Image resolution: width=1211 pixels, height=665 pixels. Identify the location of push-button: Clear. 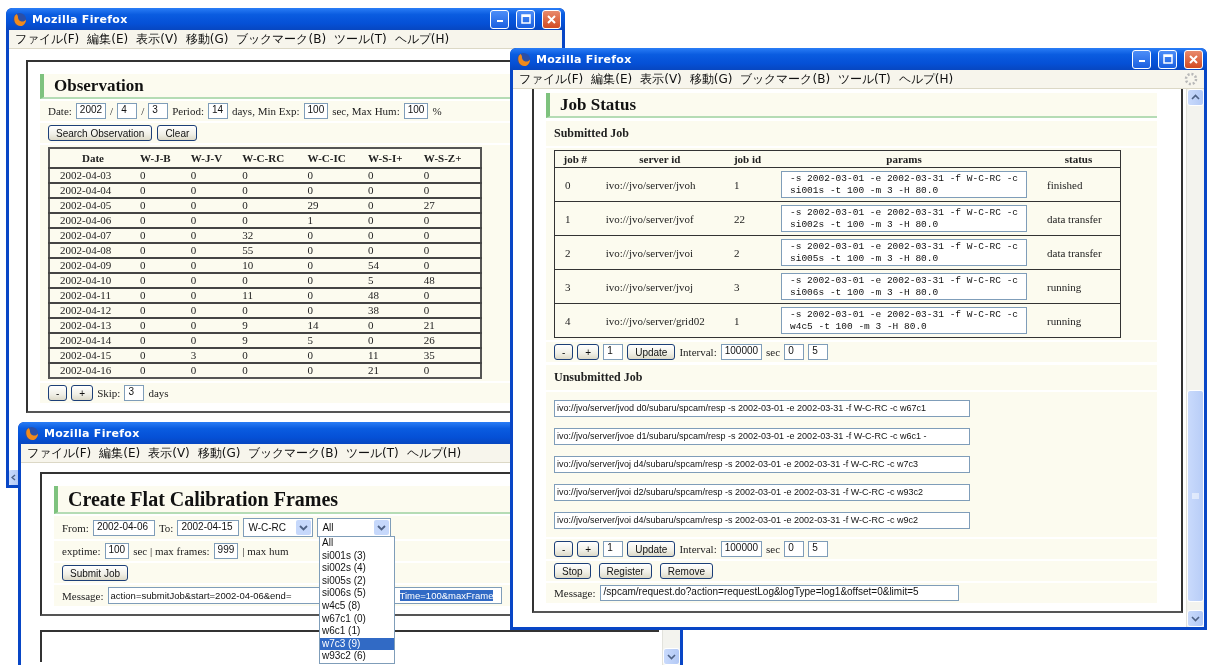
(177, 133).